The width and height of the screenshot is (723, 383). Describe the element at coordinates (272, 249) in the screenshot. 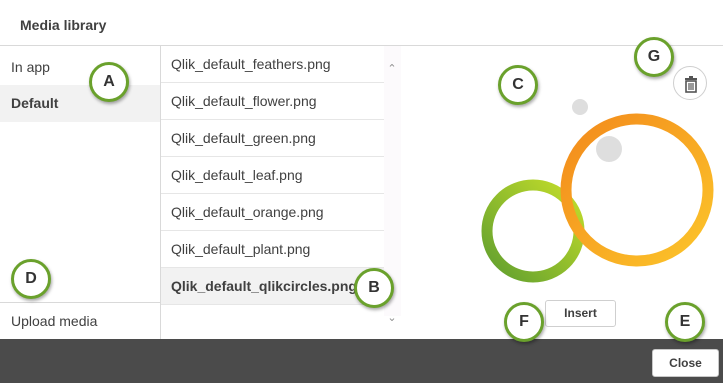

I see `file-list-item: Qlik_default_plant.png` at that location.